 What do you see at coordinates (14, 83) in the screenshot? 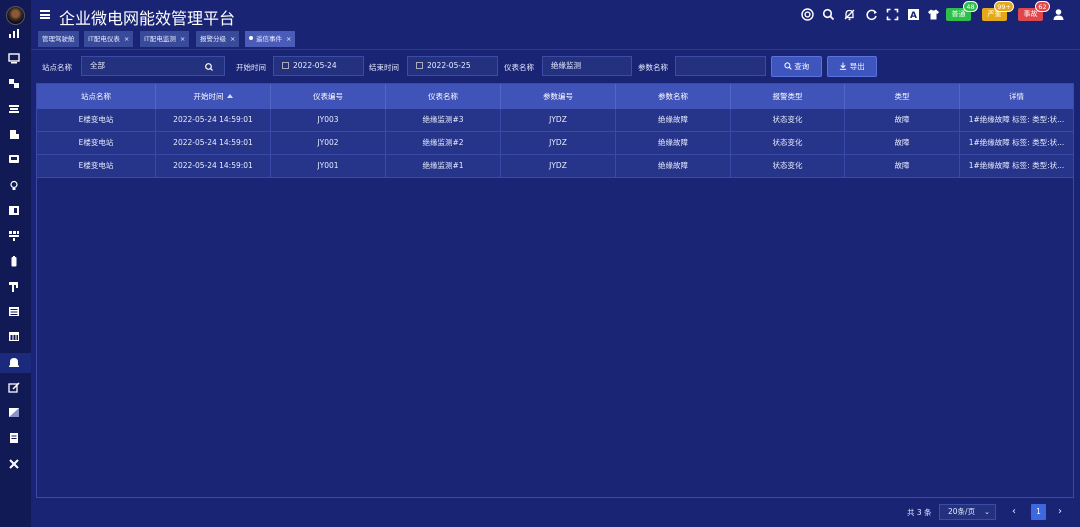
I see `flow-icon` at bounding box center [14, 83].